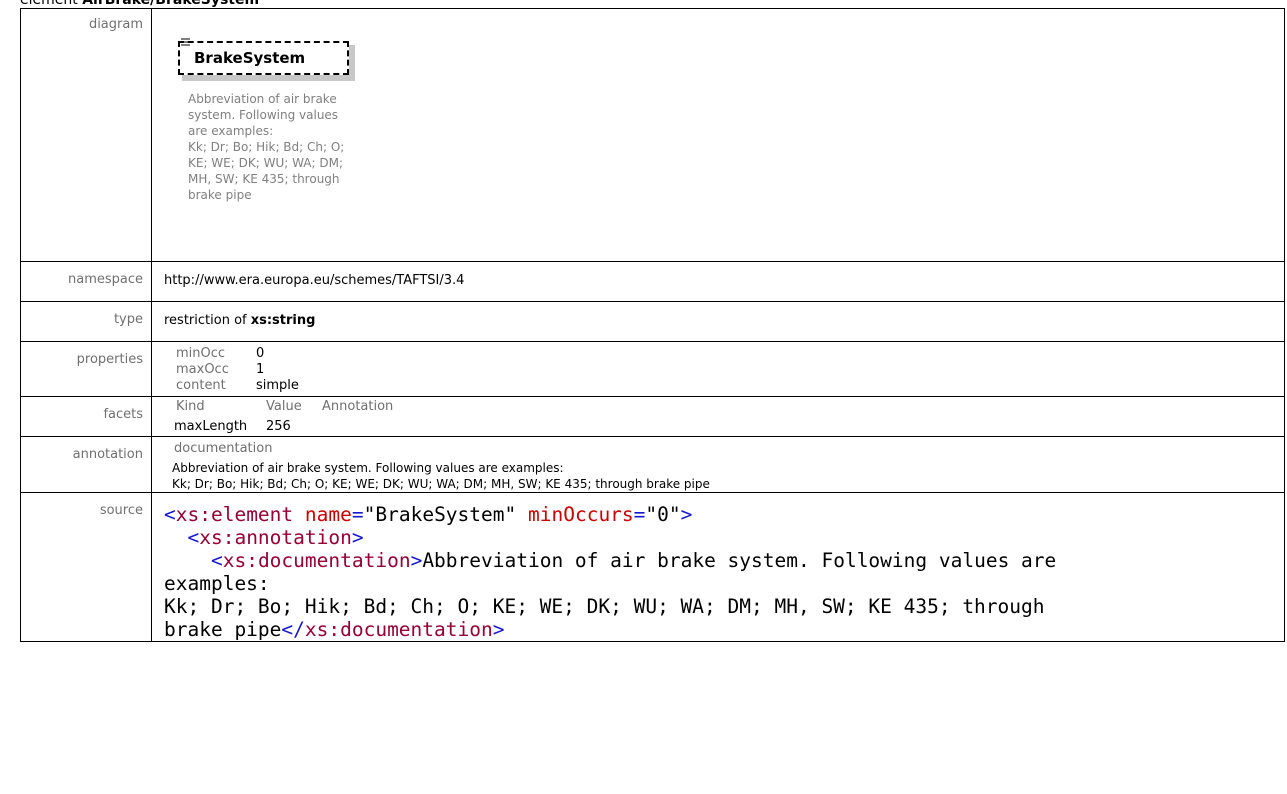  I want to click on row-type: type restriction of xs:string, so click(652, 321).